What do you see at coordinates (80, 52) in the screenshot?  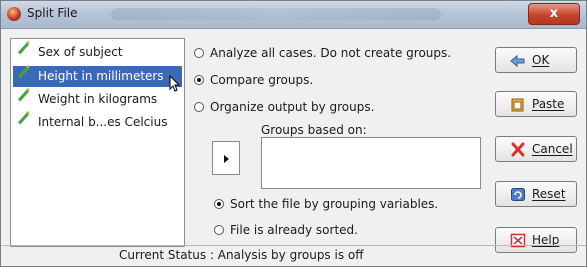 I see `variable-label: Sex of subject` at bounding box center [80, 52].